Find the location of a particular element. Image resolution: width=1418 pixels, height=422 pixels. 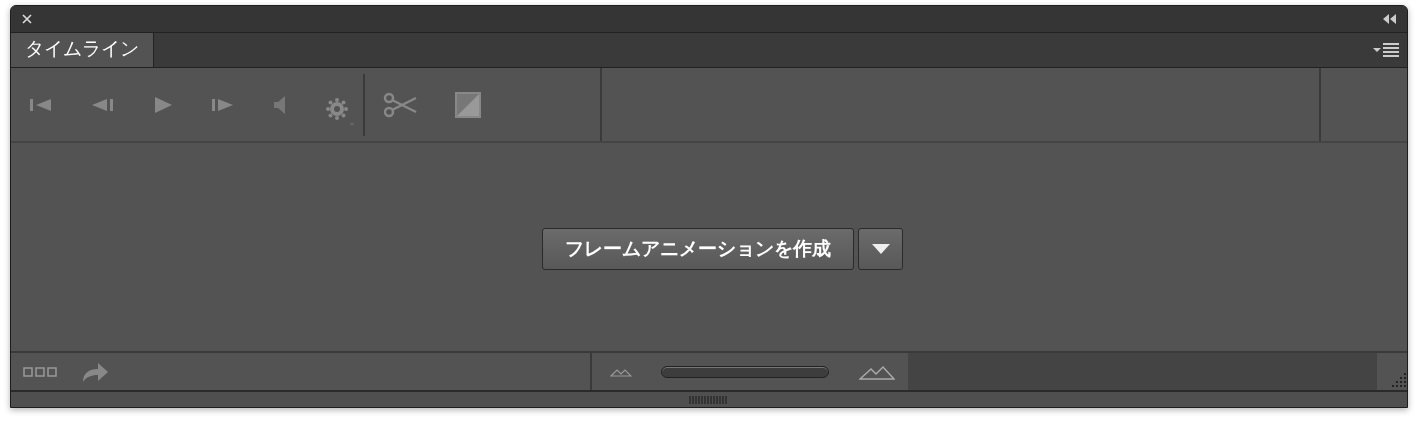

close-icon is located at coordinates (27, 19).